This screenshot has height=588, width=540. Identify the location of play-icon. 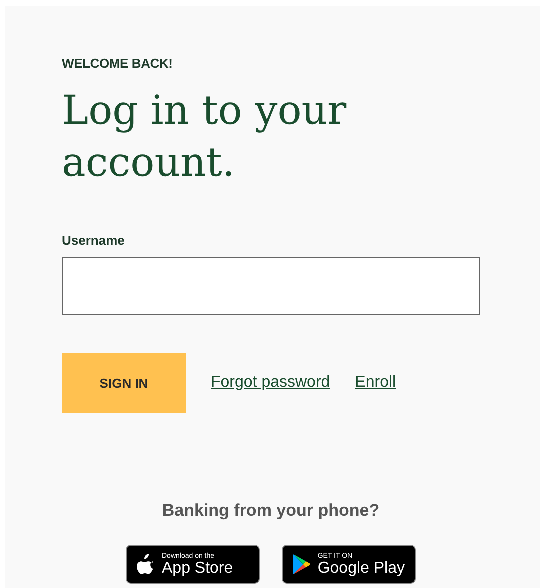
(302, 564).